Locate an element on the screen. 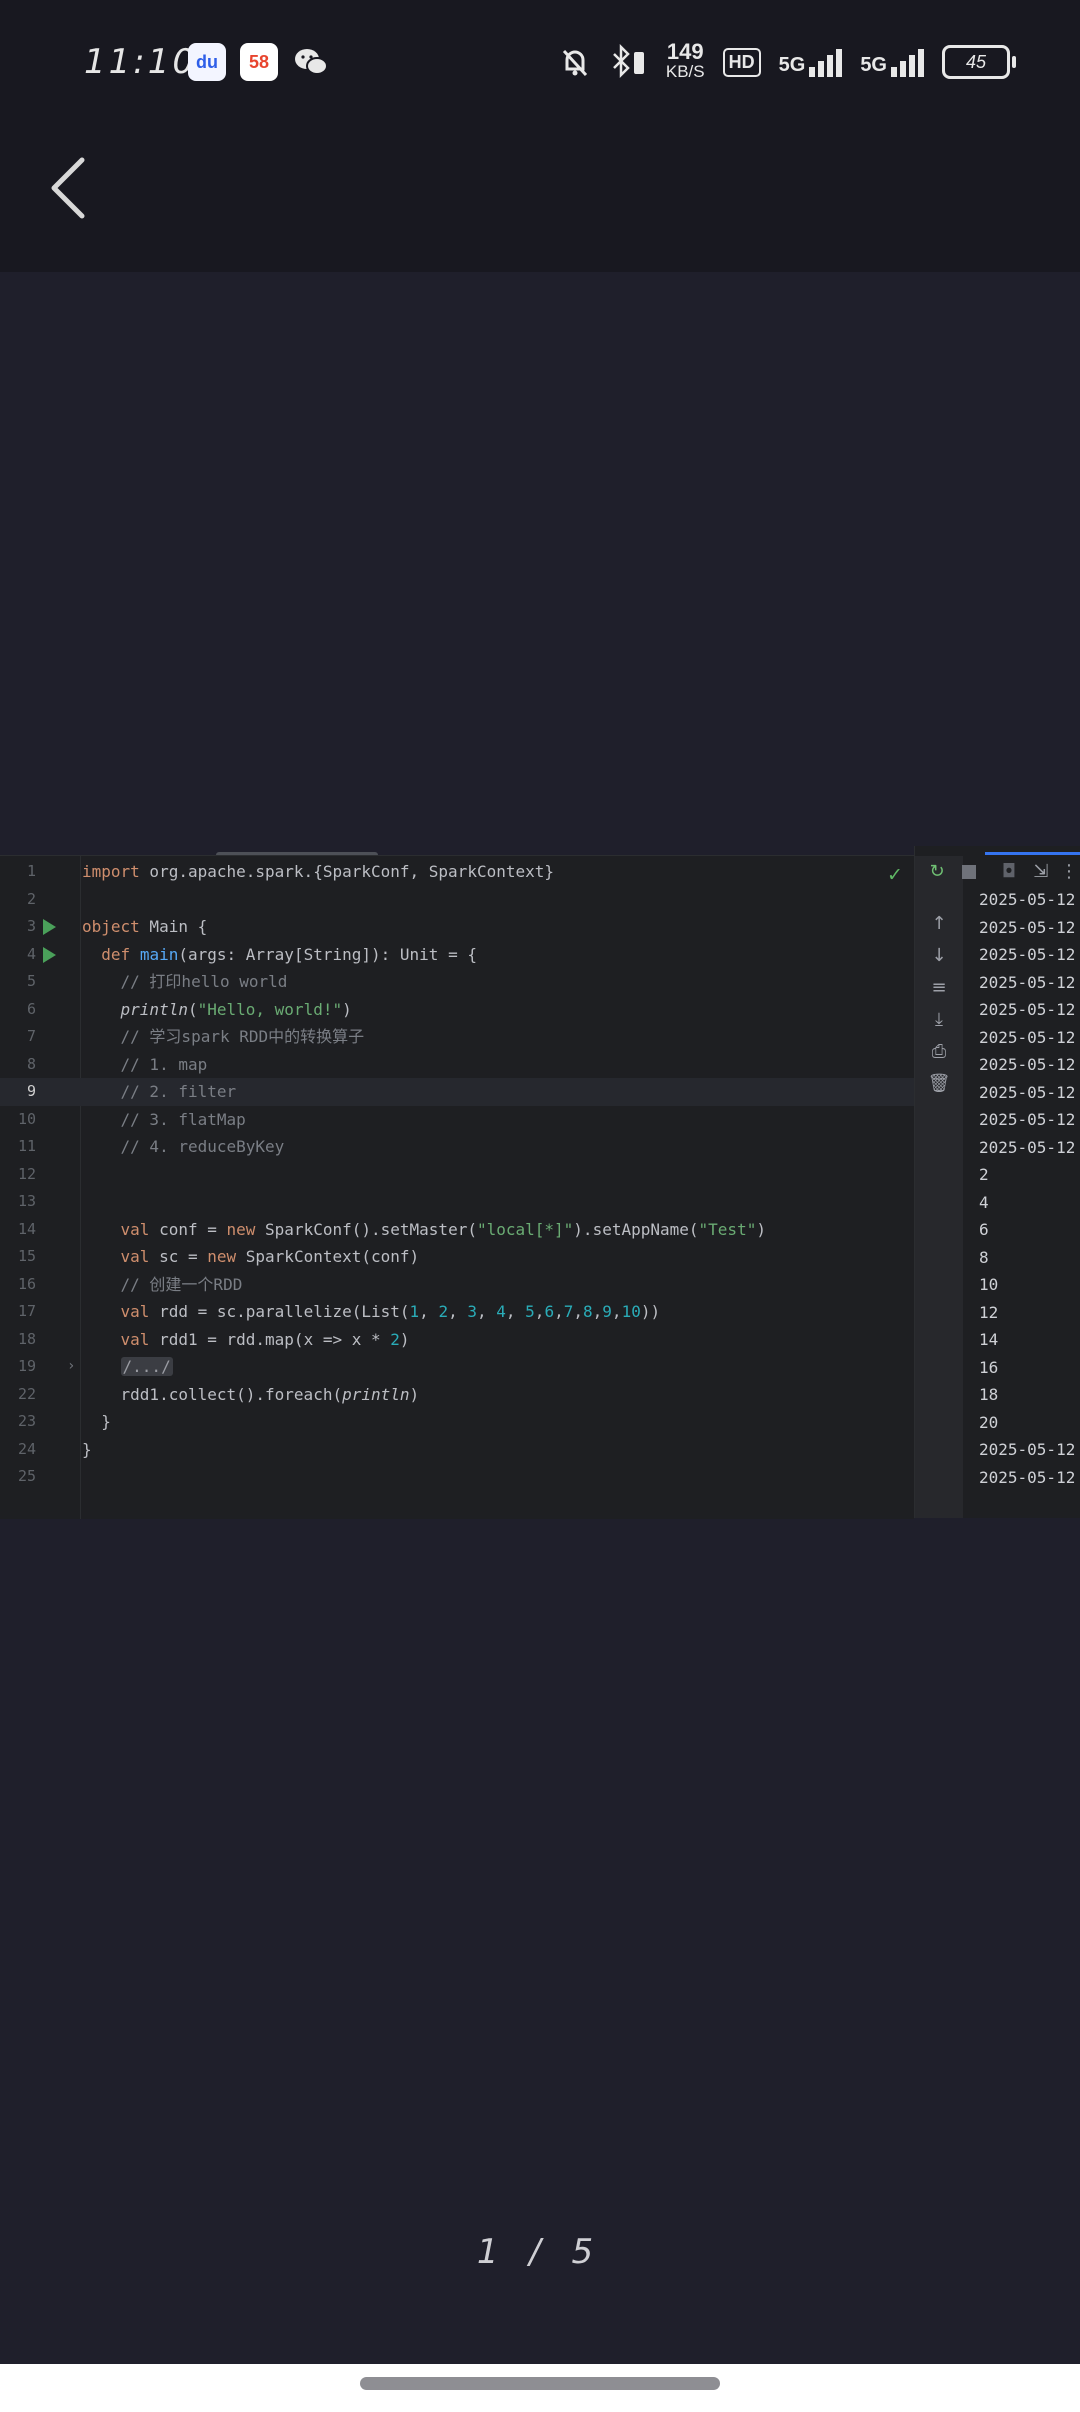 Image resolution: width=1080 pixels, height=2412 pixels. home-indicator is located at coordinates (540, 2383).